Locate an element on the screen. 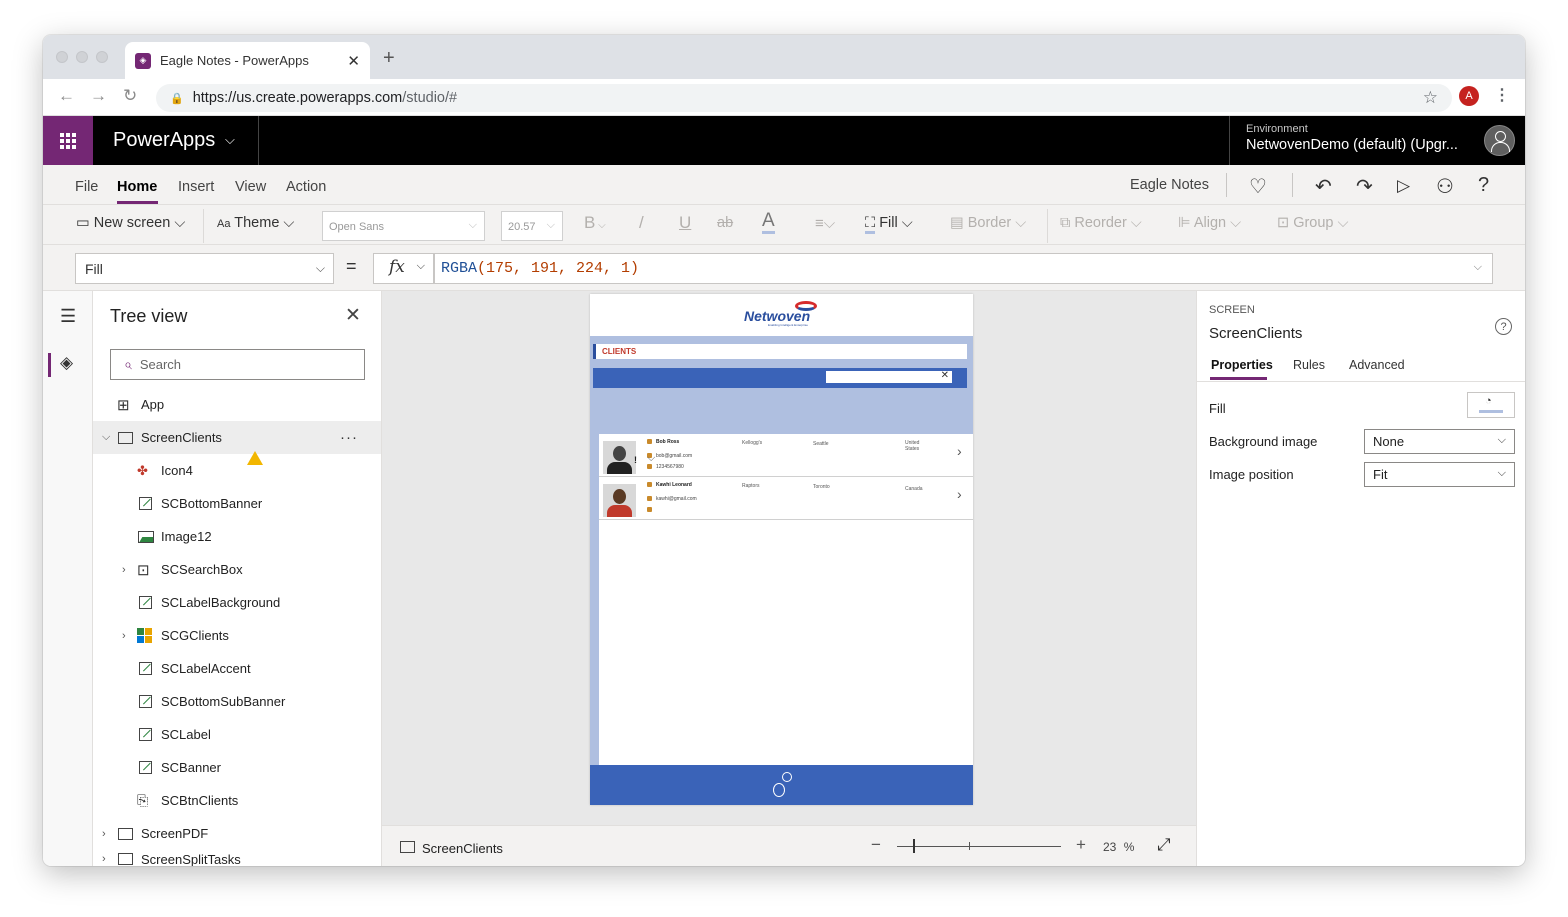 The height and width of the screenshot is (917, 1568). tree-item-sclabelaccent: SCLabelAccent is located at coordinates (237, 668).